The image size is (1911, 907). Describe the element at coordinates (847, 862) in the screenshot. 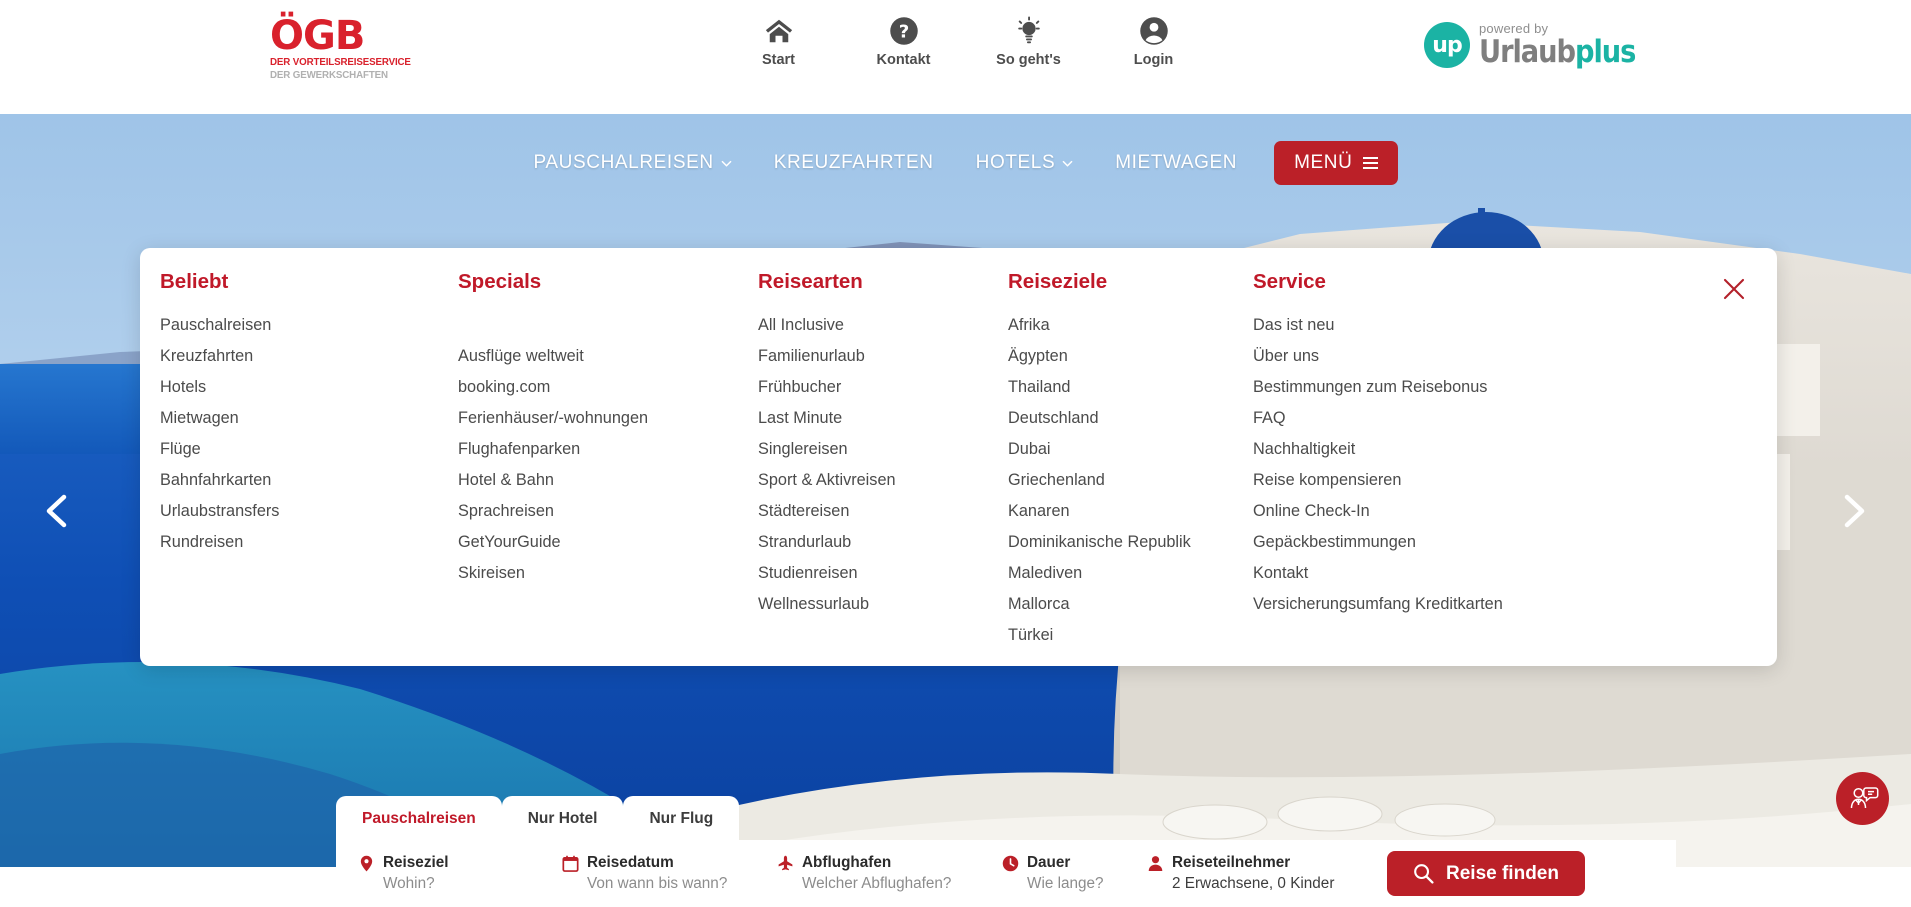

I see `field-label: Abflughafen` at that location.